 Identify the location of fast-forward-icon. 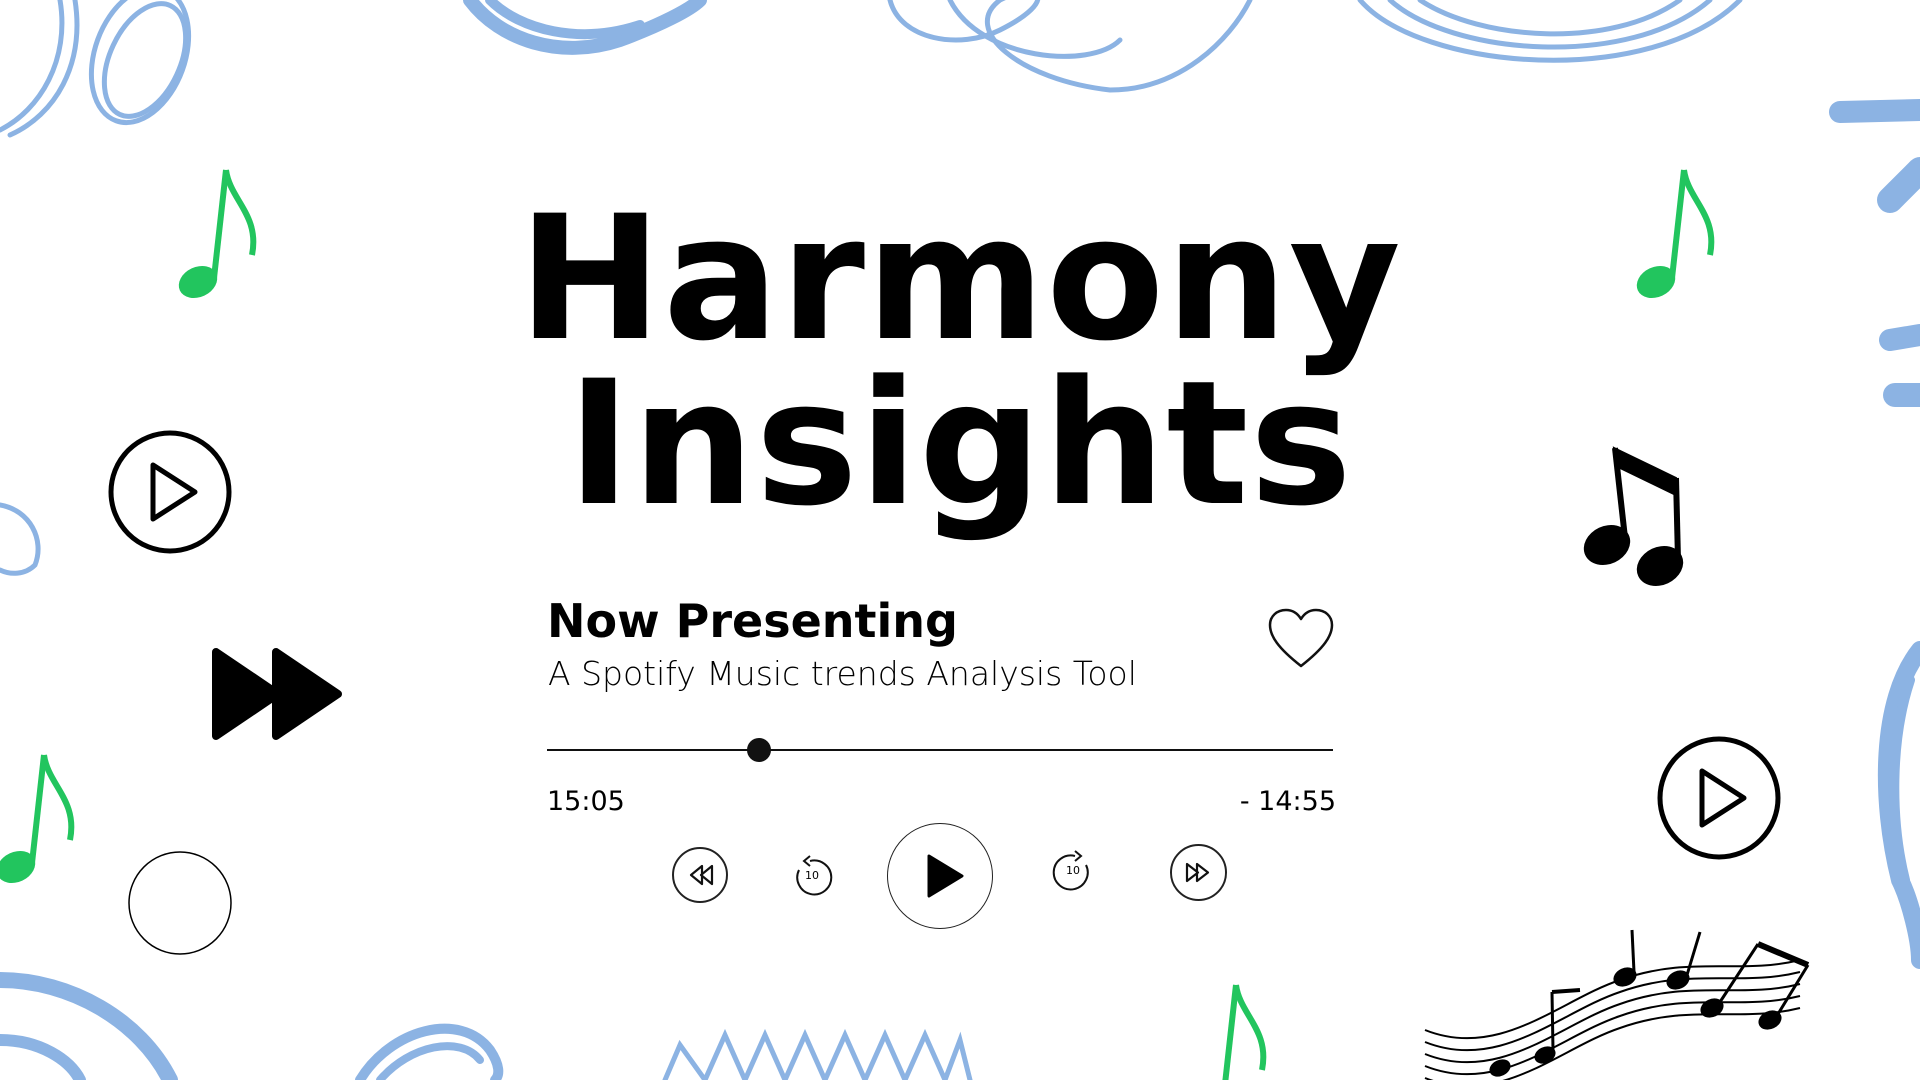
(1197, 872).